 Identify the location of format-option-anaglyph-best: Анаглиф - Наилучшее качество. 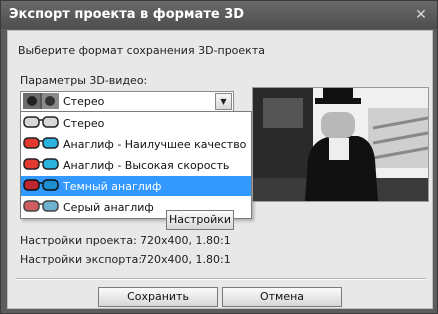
(136, 144).